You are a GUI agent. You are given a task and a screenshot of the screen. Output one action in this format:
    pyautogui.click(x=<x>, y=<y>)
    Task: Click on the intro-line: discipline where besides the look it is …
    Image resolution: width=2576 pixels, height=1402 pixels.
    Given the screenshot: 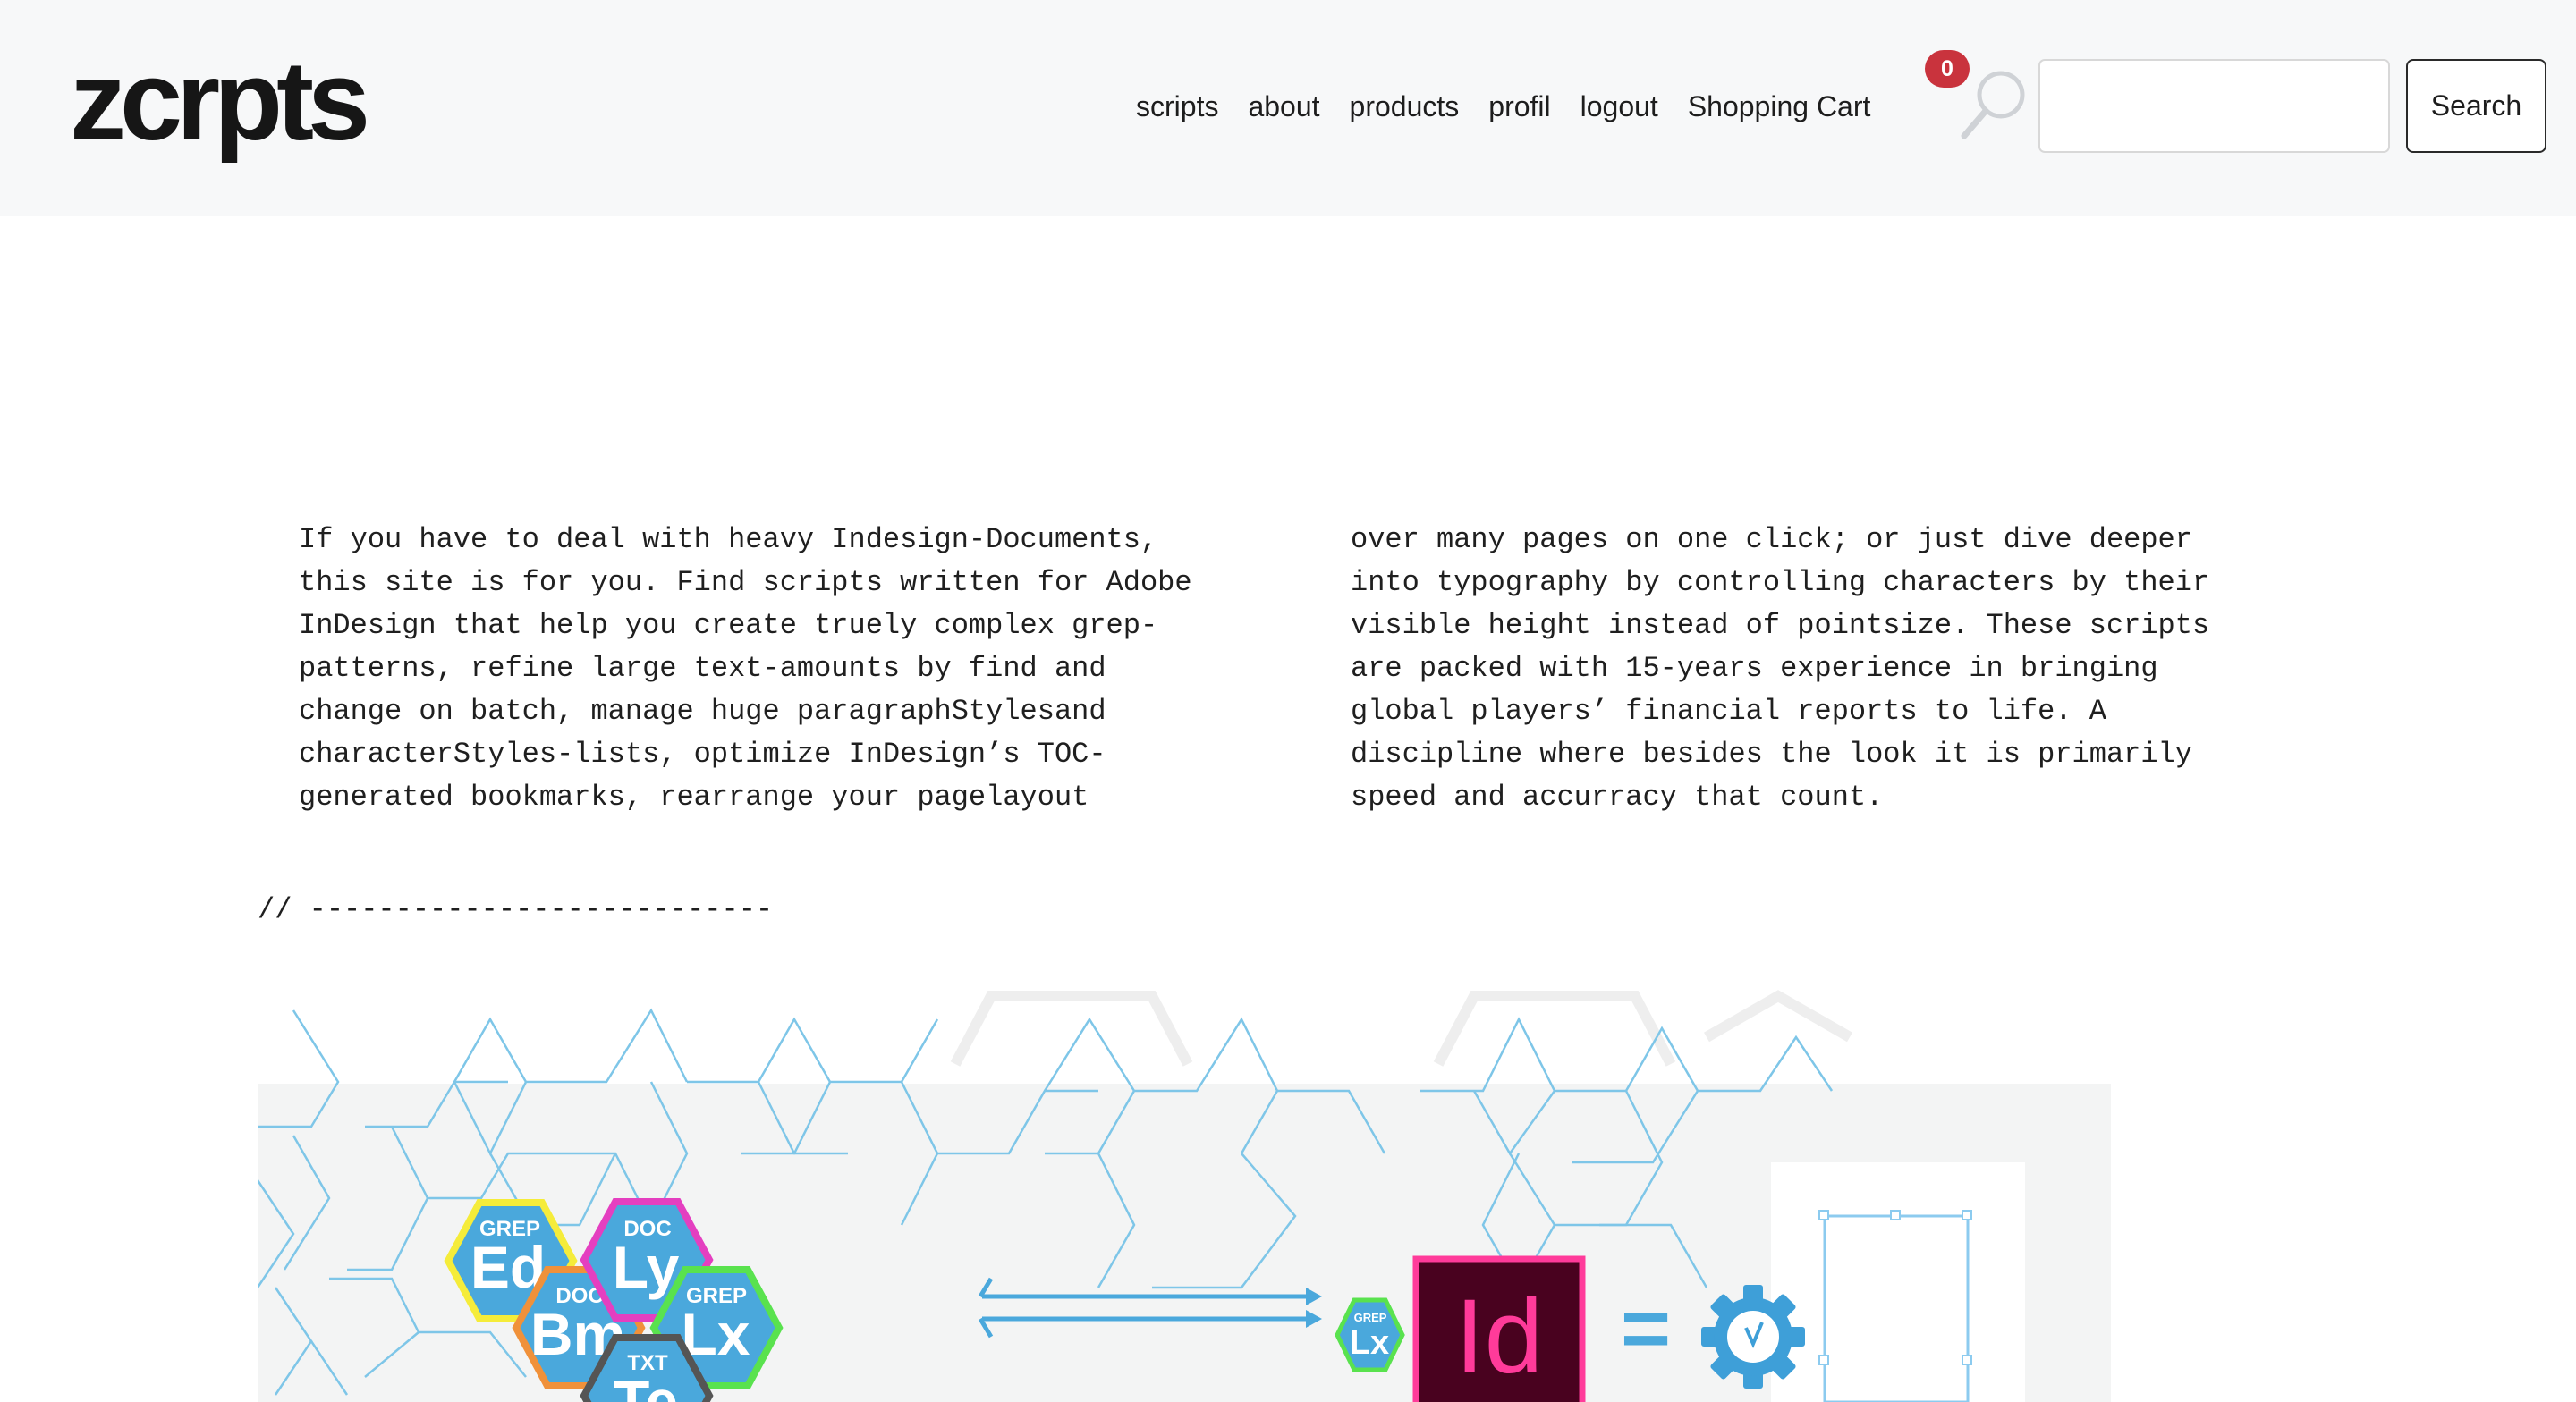 What is the action you would take?
    pyautogui.click(x=1771, y=754)
    